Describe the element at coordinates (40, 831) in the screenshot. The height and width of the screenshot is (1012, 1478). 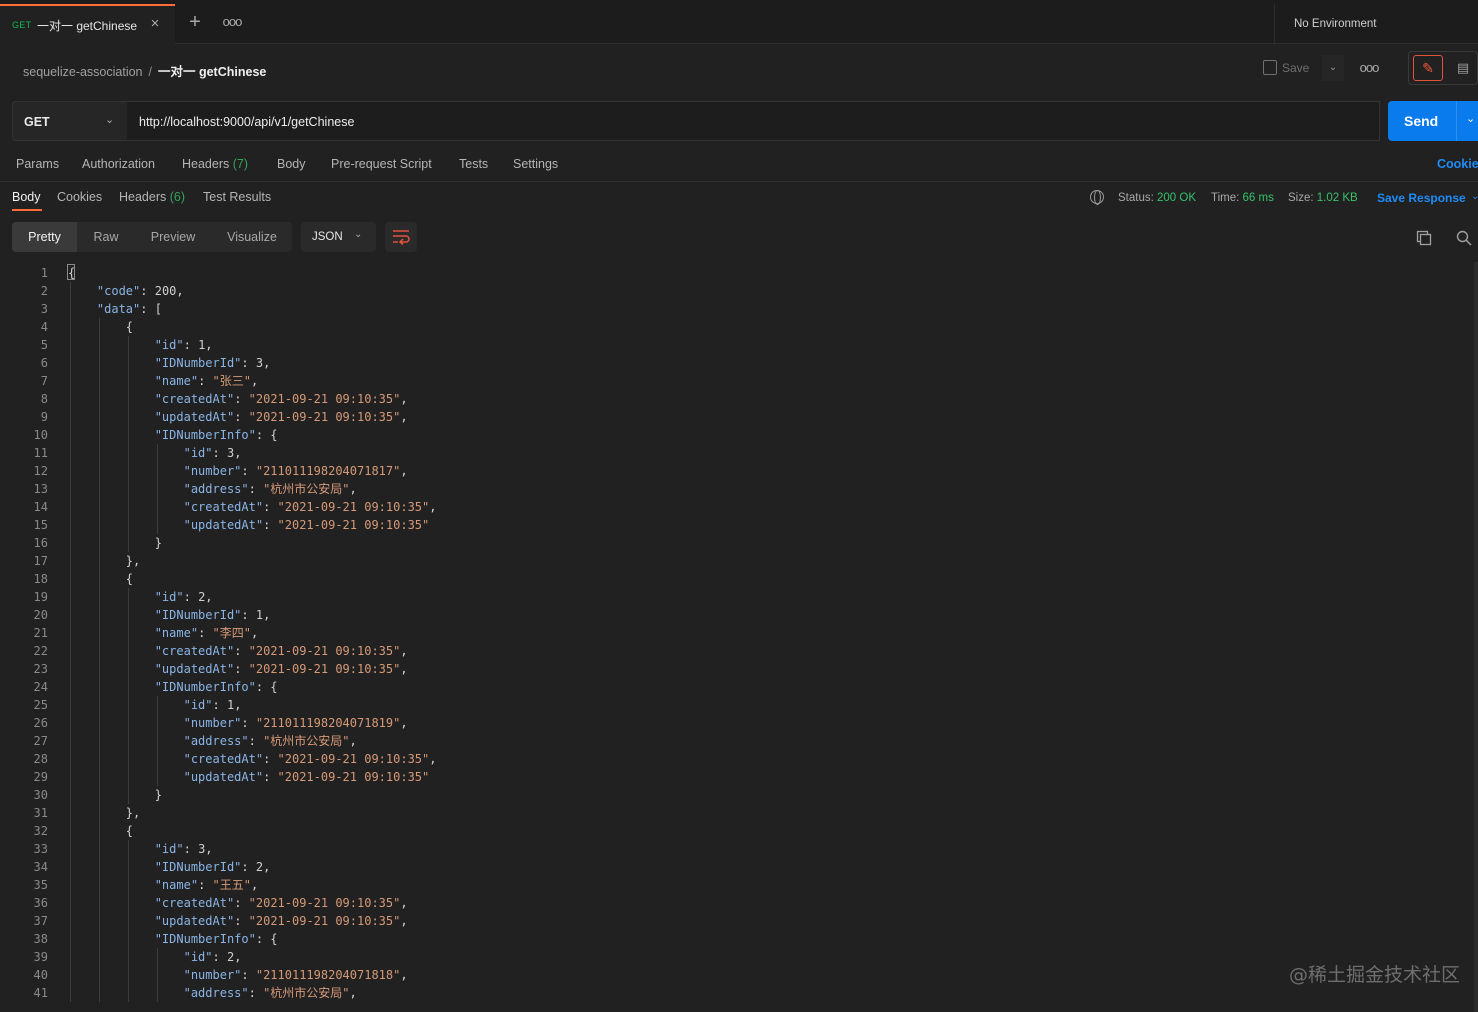
I see `line-number: 32` at that location.